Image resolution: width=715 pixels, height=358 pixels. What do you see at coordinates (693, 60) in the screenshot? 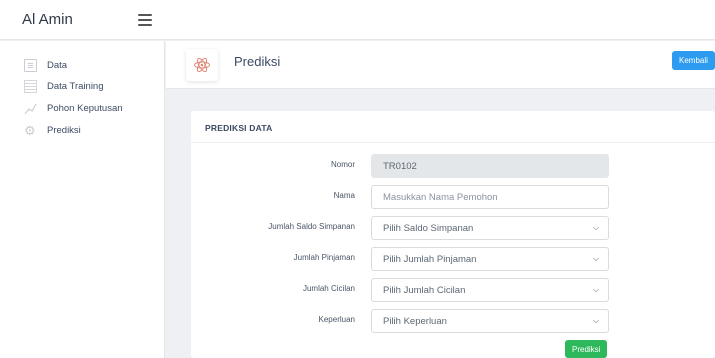
I see `back-button: Kembali` at bounding box center [693, 60].